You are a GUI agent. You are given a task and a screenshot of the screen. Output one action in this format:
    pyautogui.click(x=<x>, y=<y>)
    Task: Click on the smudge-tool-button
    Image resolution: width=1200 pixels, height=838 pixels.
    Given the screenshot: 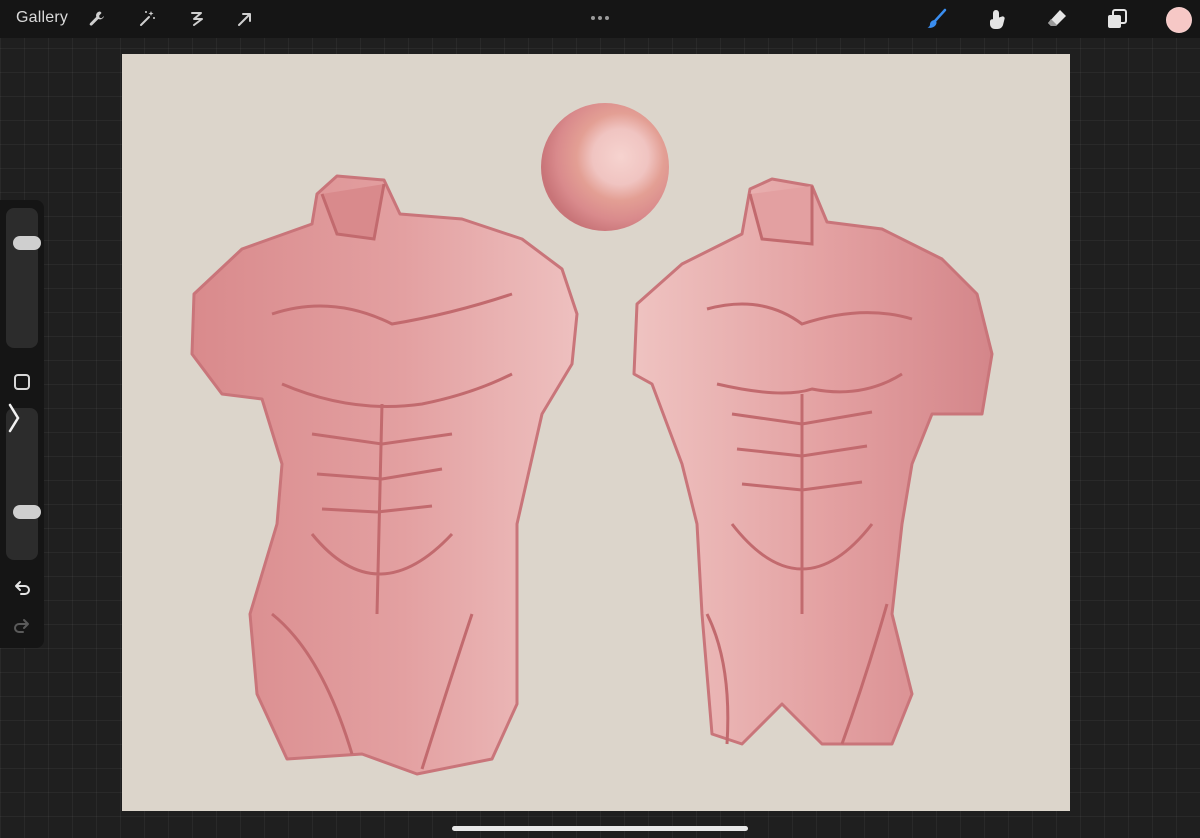 What is the action you would take?
    pyautogui.click(x=997, y=19)
    